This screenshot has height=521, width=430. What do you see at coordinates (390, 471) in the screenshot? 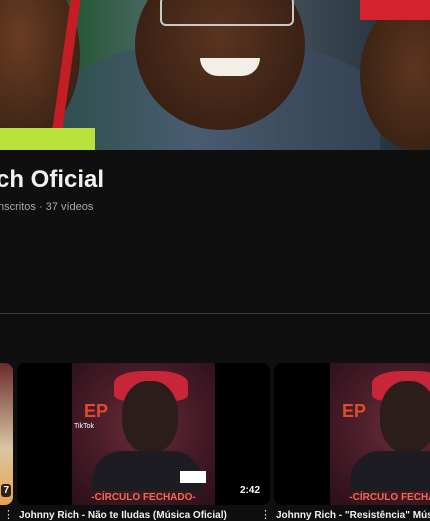
I see `cover-body` at bounding box center [390, 471].